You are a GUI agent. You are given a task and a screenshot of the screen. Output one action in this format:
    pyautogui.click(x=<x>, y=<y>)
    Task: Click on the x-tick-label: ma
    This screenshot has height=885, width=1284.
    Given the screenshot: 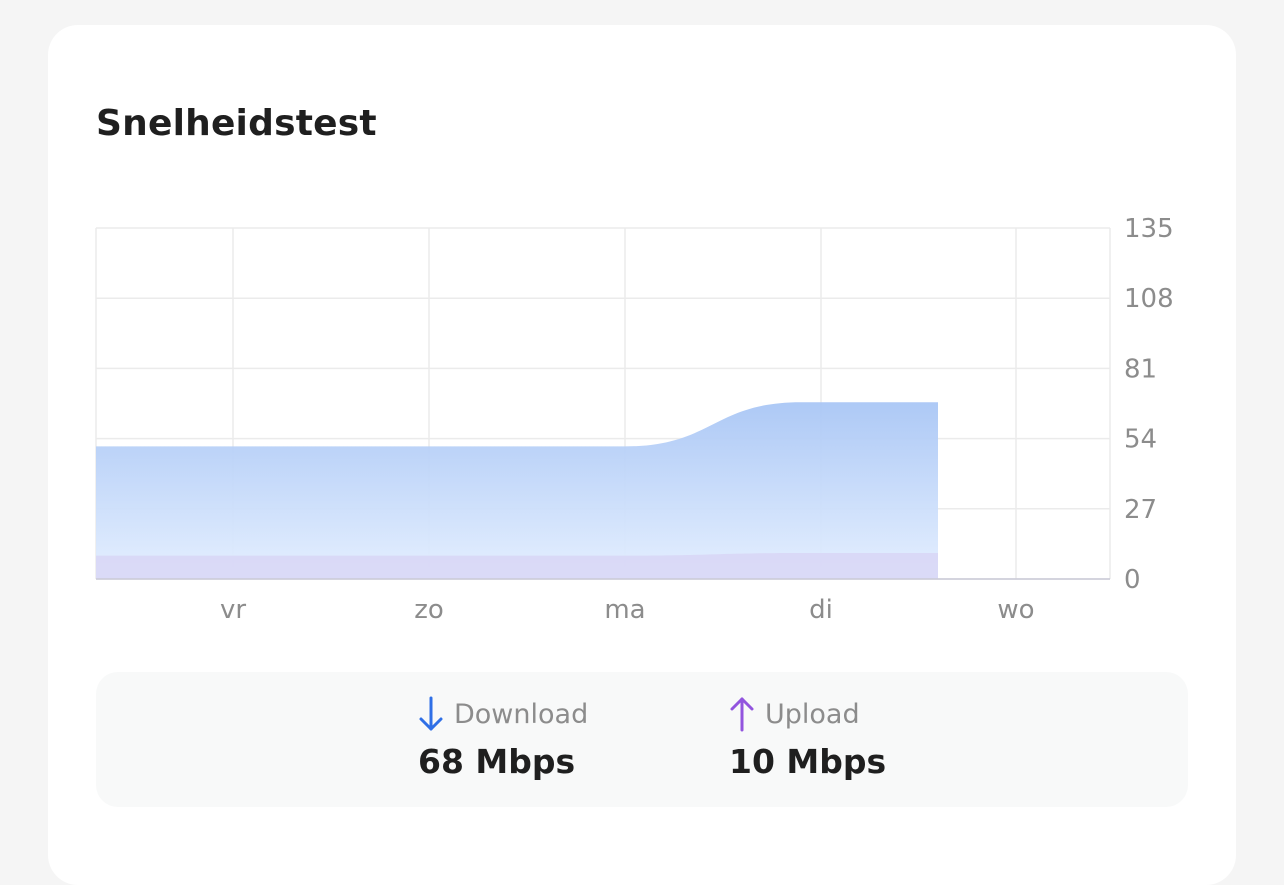 What is the action you would take?
    pyautogui.click(x=624, y=610)
    